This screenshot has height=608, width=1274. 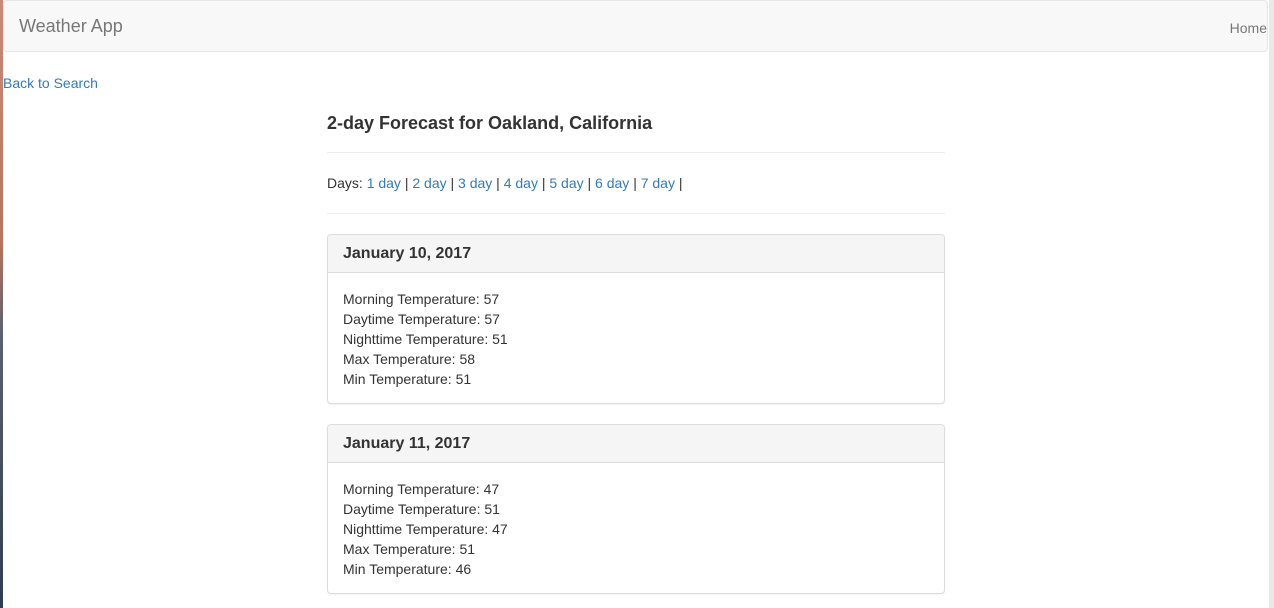 I want to click on days-option-3: 3 day, so click(x=475, y=183).